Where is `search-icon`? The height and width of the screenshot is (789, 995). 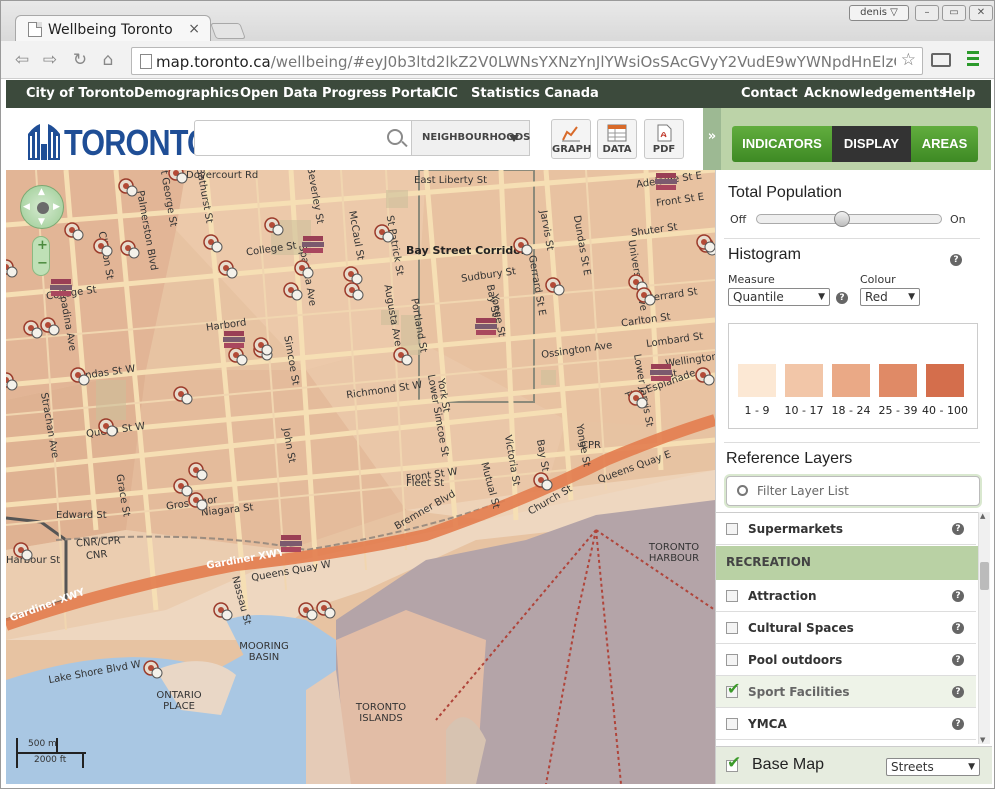
search-icon is located at coordinates (395, 137).